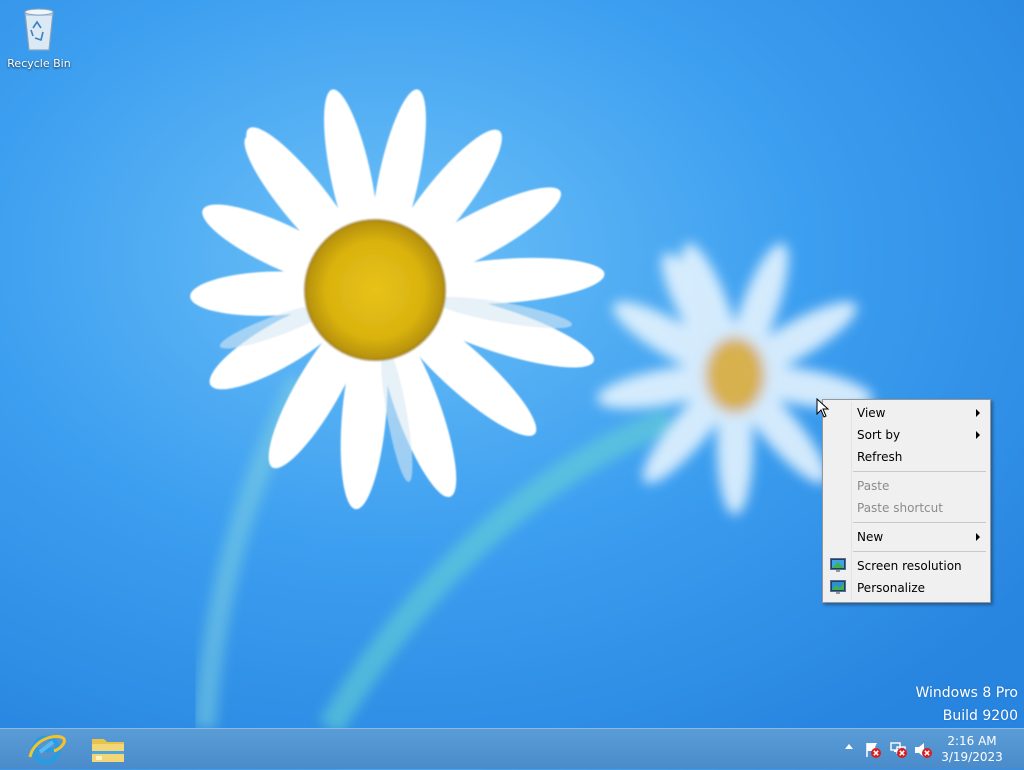  What do you see at coordinates (849, 746) in the screenshot?
I see `show-hidden-icons-chevron-icon` at bounding box center [849, 746].